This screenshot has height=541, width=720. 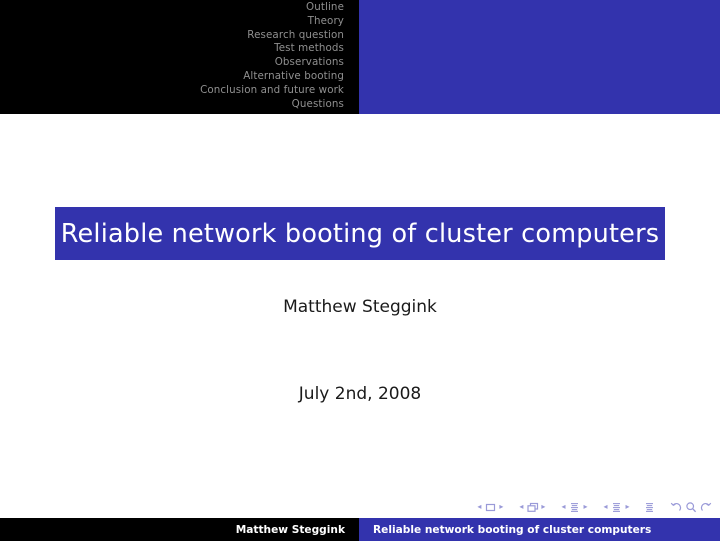 I want to click on slide-navigation-group: ◂ ▸, so click(x=490, y=507).